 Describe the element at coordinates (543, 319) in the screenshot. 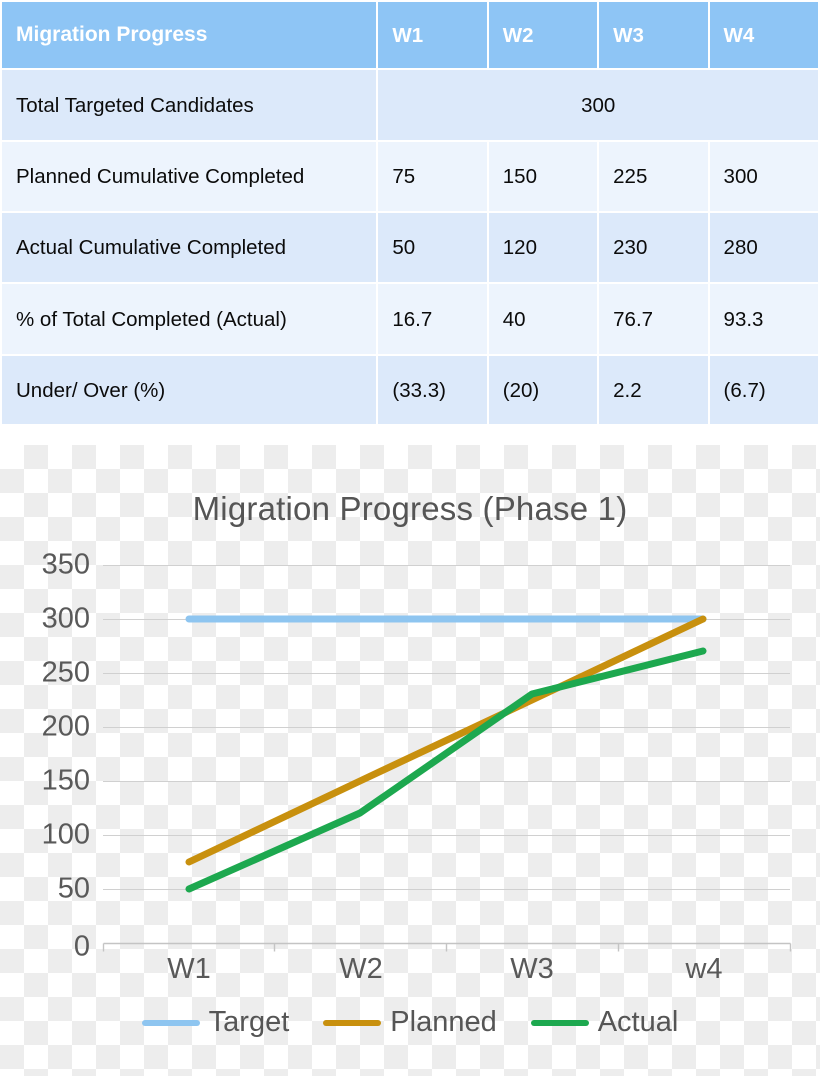

I see `cell-pct-w2: 40` at that location.